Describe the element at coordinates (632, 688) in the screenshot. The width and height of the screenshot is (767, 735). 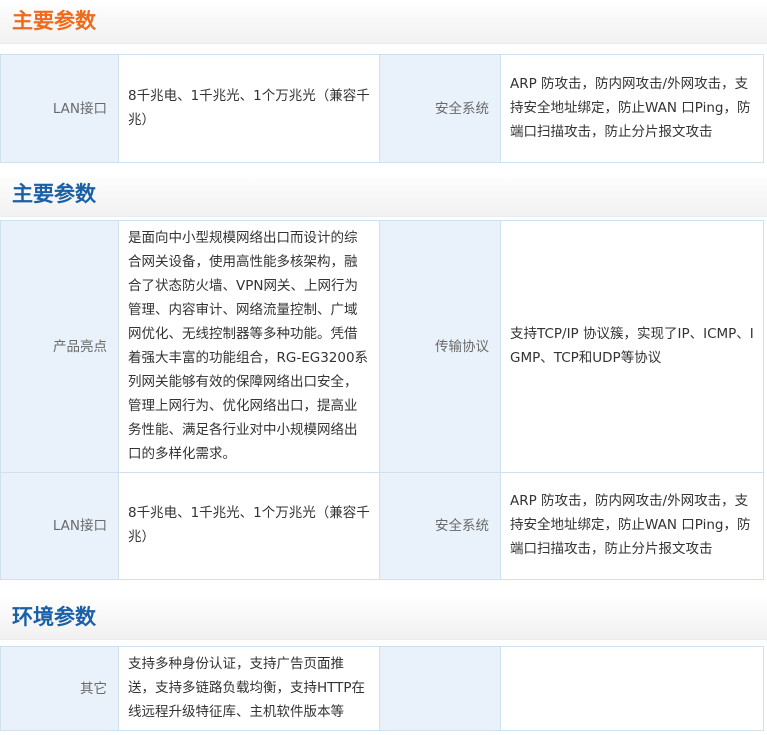
I see `row-value-empty` at that location.